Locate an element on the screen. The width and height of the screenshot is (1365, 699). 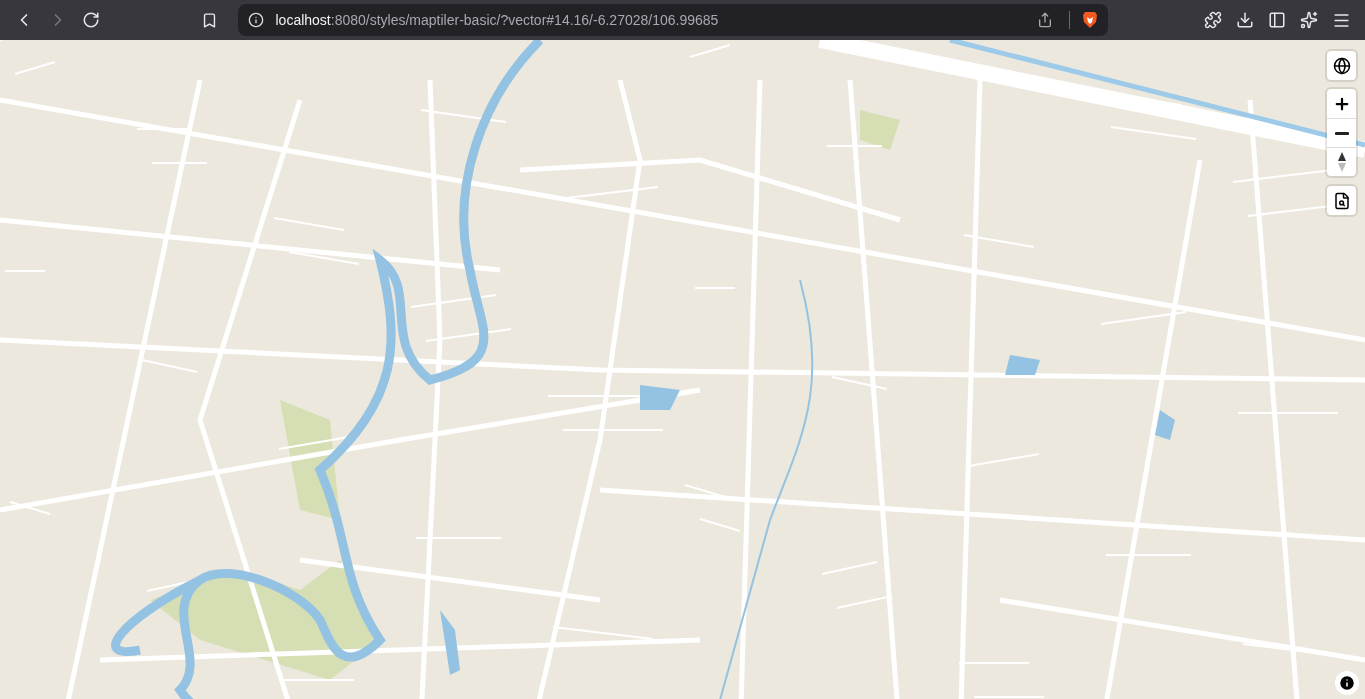
search-icon is located at coordinates (1341, 200).